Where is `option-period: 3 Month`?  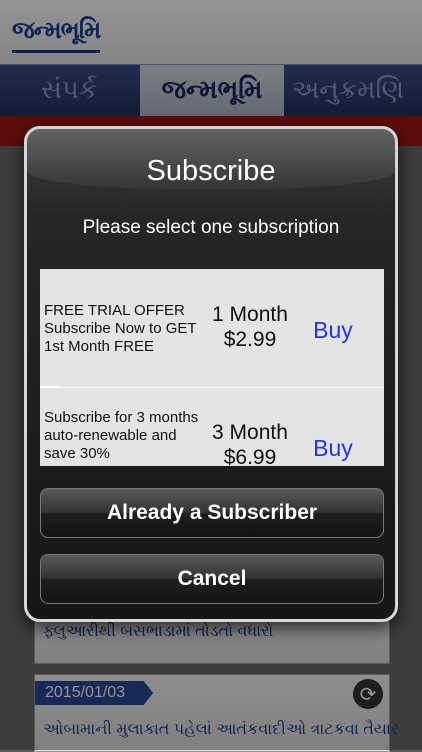
option-period: 3 Month is located at coordinates (250, 432).